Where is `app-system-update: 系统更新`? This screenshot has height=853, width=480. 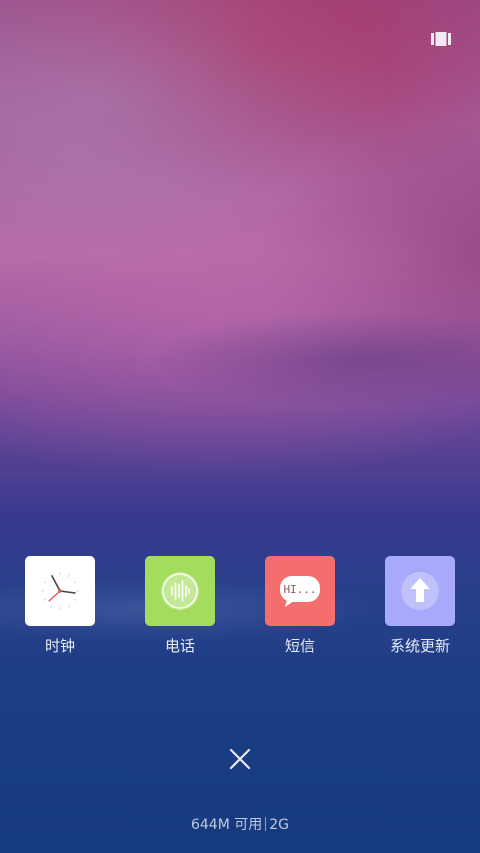
app-system-update: 系统更新 is located at coordinates (420, 611).